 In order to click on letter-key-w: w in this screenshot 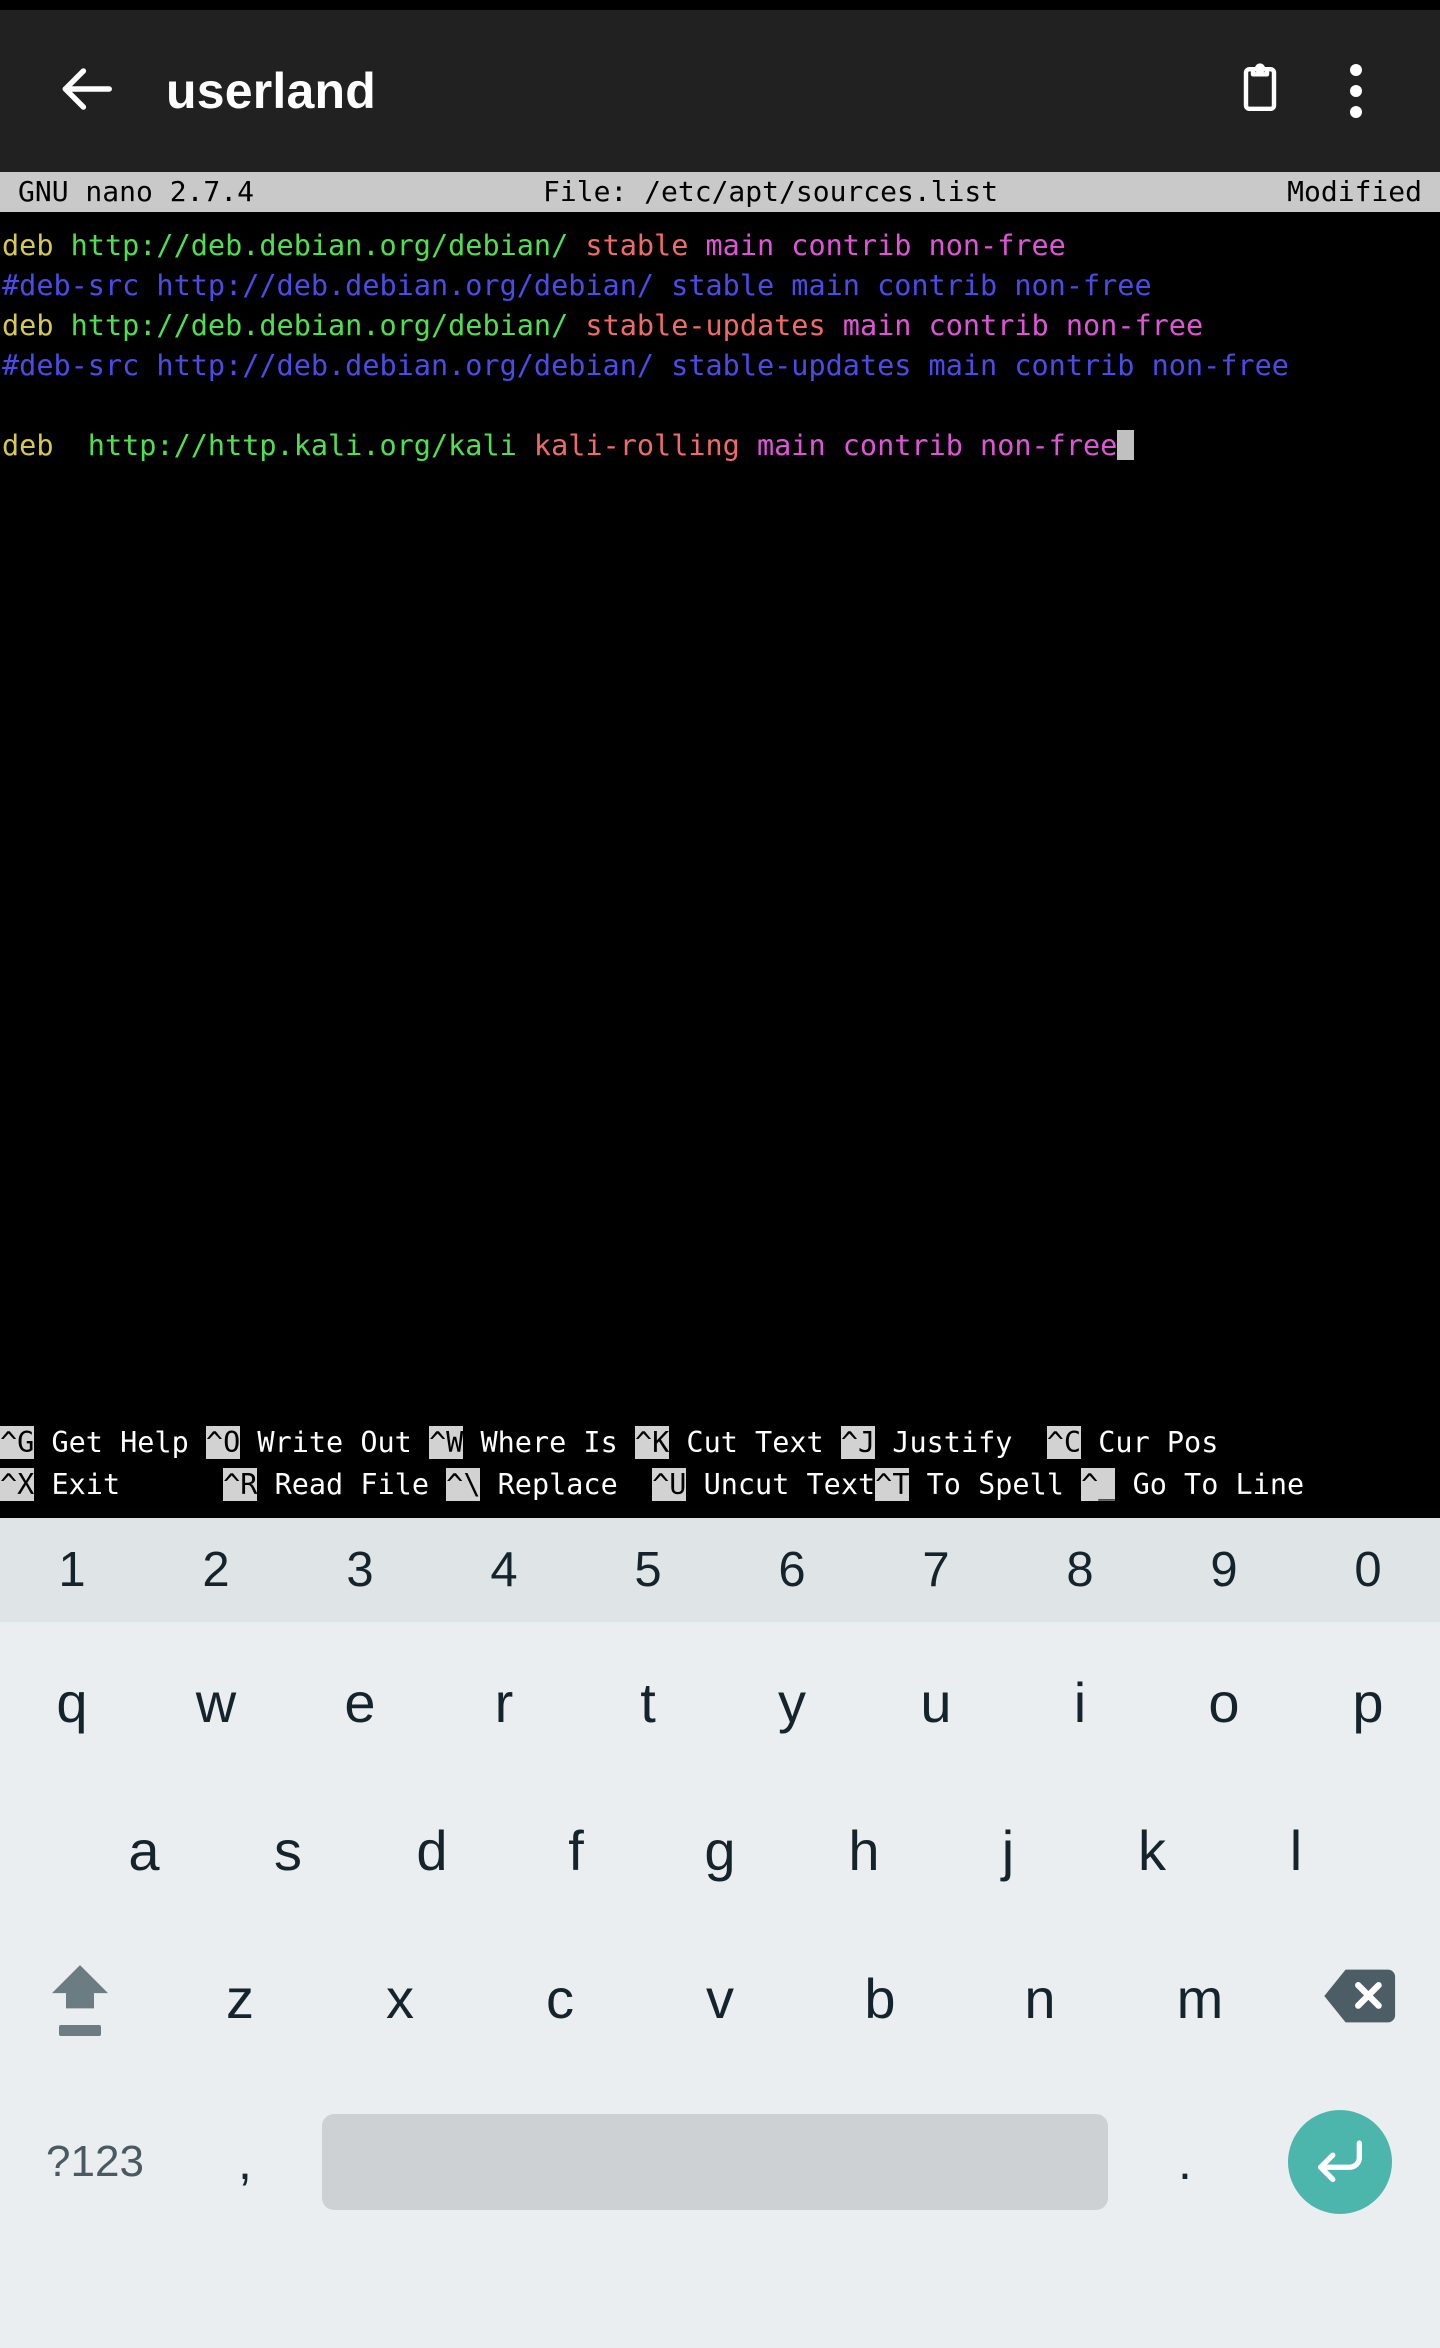, I will do `click(216, 1702)`.